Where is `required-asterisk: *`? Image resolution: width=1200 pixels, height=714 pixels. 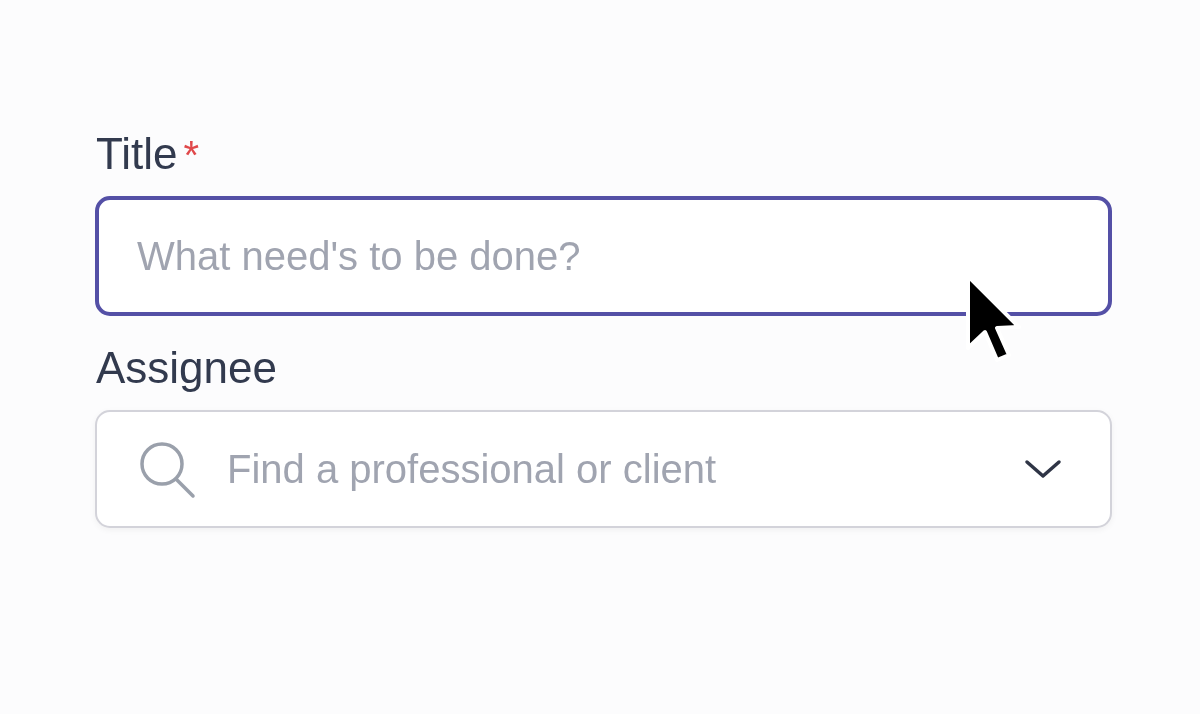 required-asterisk: * is located at coordinates (191, 155).